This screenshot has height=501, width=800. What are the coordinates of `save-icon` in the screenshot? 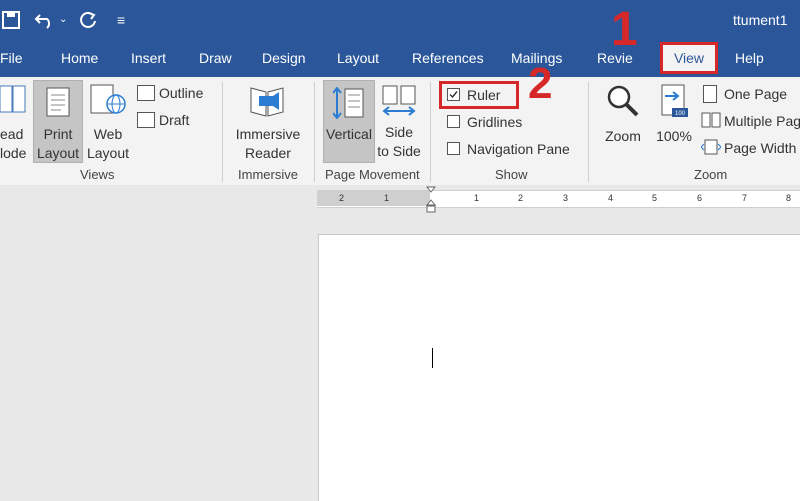 It's located at (11, 21).